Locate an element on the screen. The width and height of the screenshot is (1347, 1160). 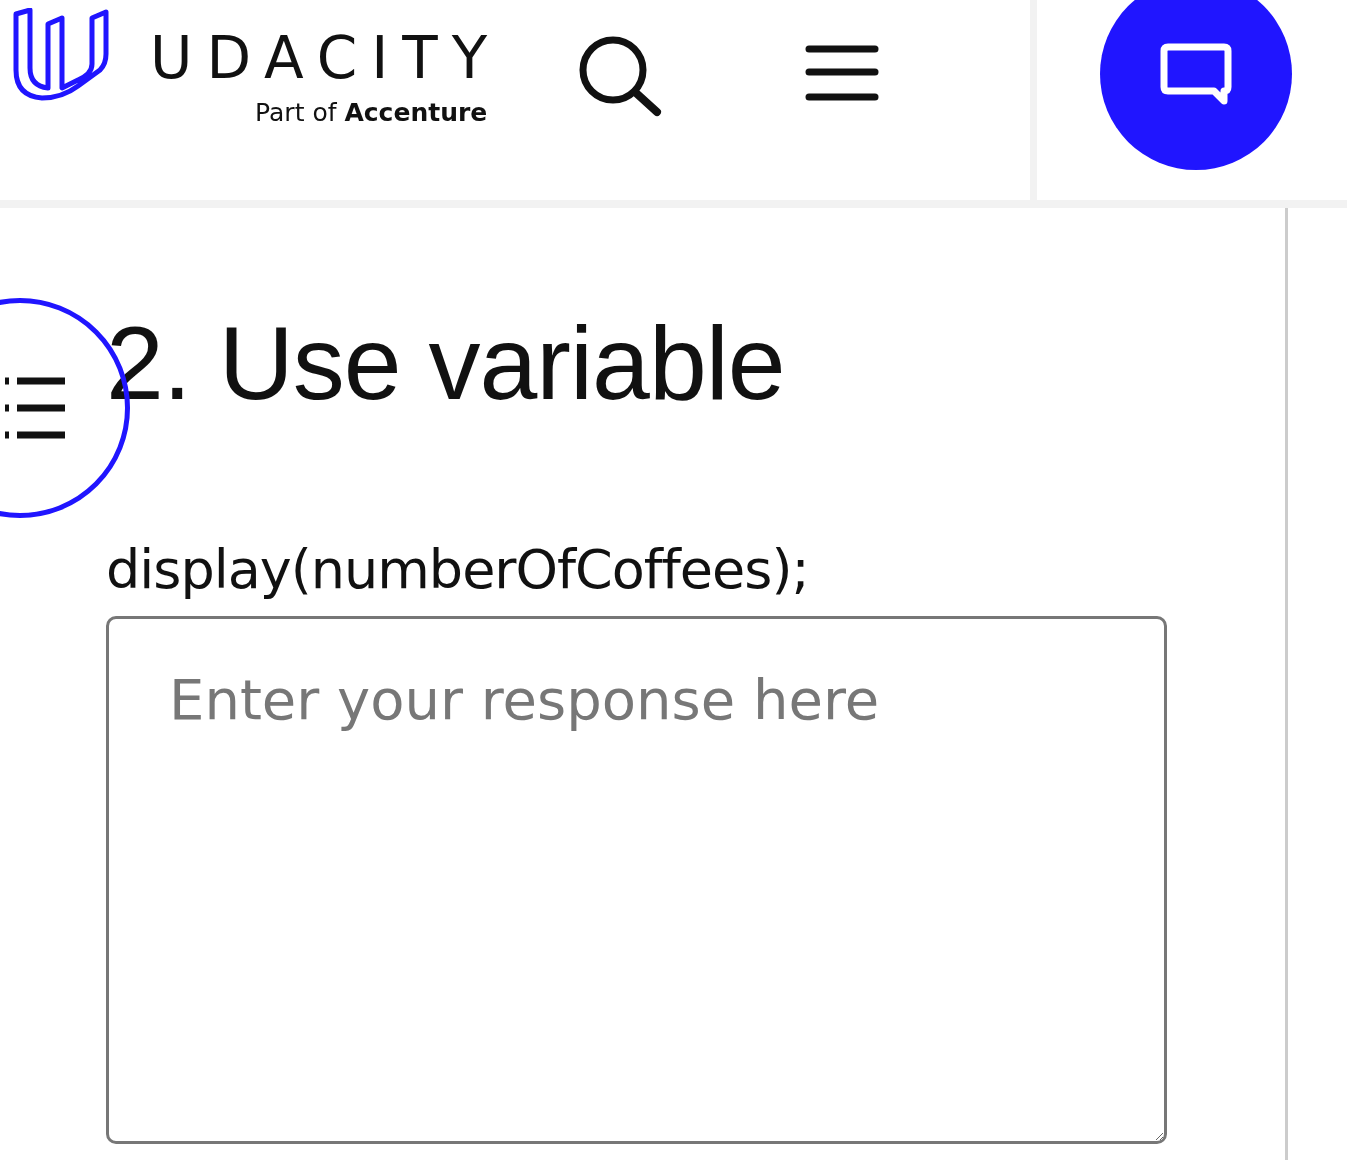
logo-wordmark: UDACITY is located at coordinates (326, 58).